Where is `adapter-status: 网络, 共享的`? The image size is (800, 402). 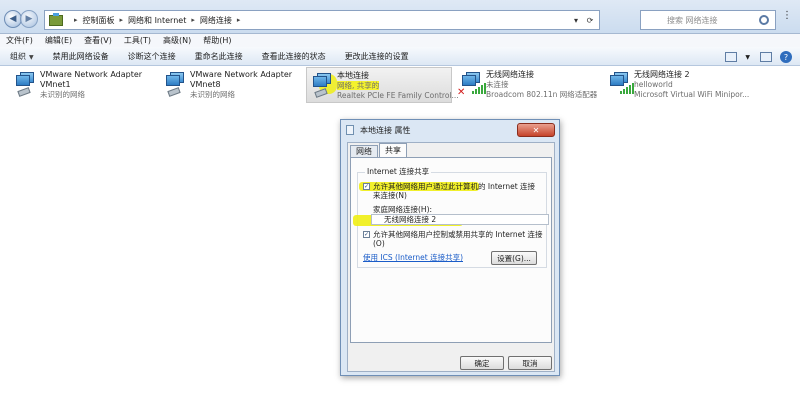 adapter-status: 网络, 共享的 is located at coordinates (398, 86).